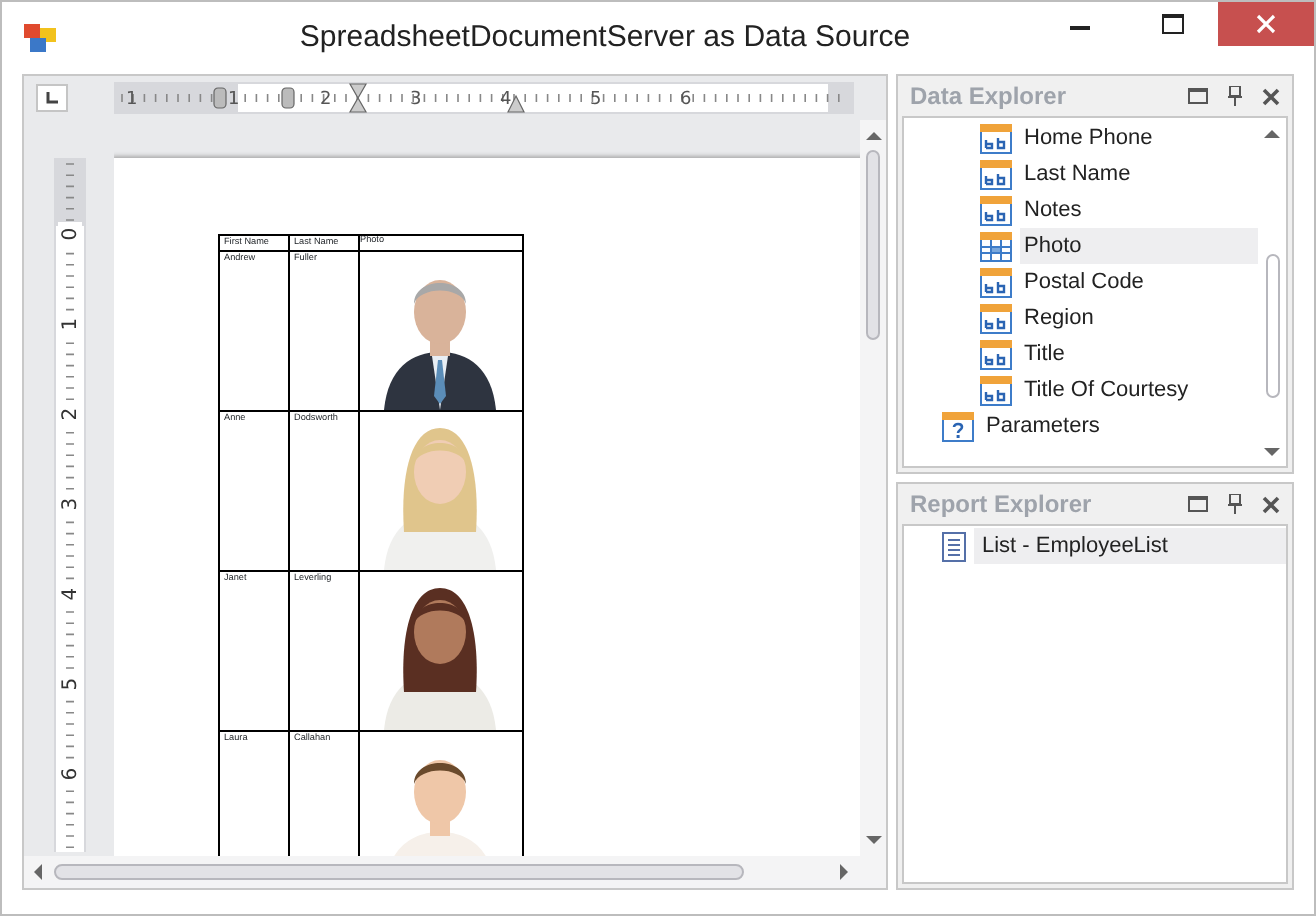  What do you see at coordinates (1002, 505) in the screenshot?
I see `panel-title: Report Explorer` at bounding box center [1002, 505].